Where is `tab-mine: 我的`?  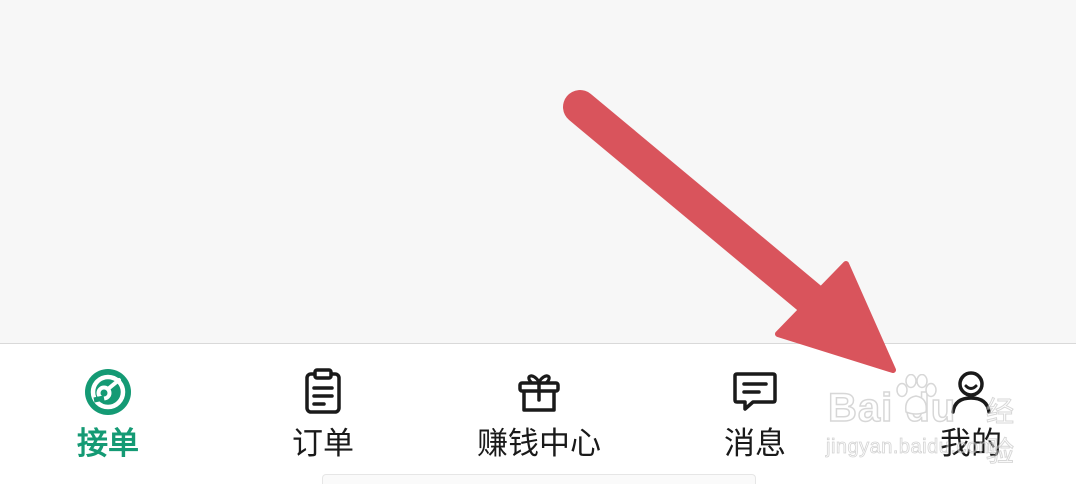 tab-mine: 我的 is located at coordinates (971, 416).